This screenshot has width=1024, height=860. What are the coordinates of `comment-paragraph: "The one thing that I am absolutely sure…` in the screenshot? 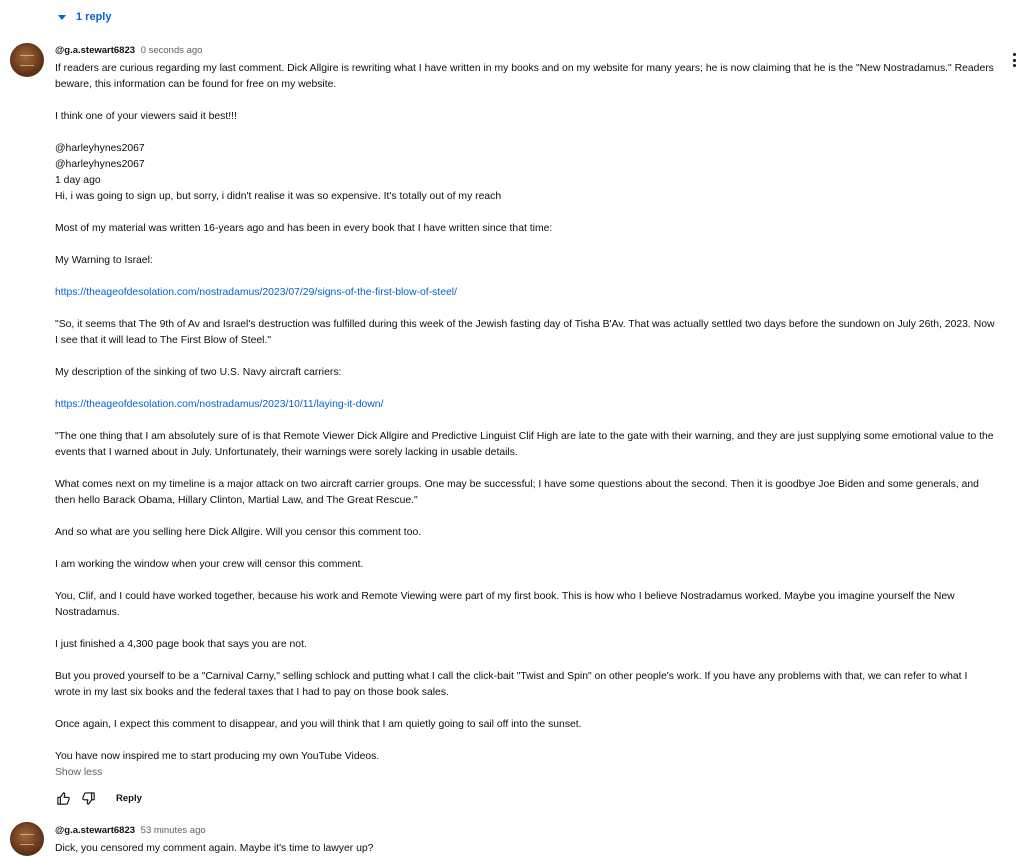 It's located at (526, 444).